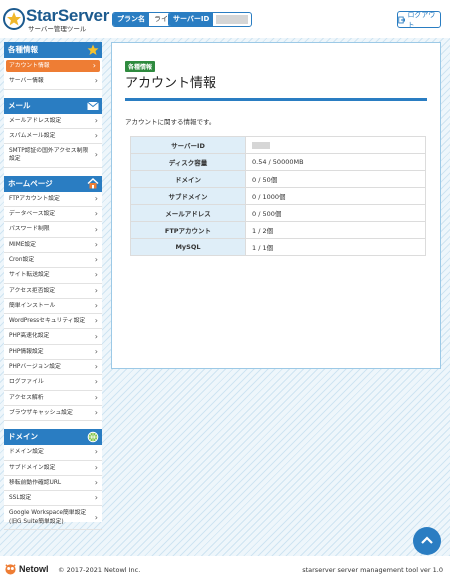 The width and height of the screenshot is (450, 585). Describe the element at coordinates (188, 213) in the screenshot. I see `info-label: メールアドレス` at that location.